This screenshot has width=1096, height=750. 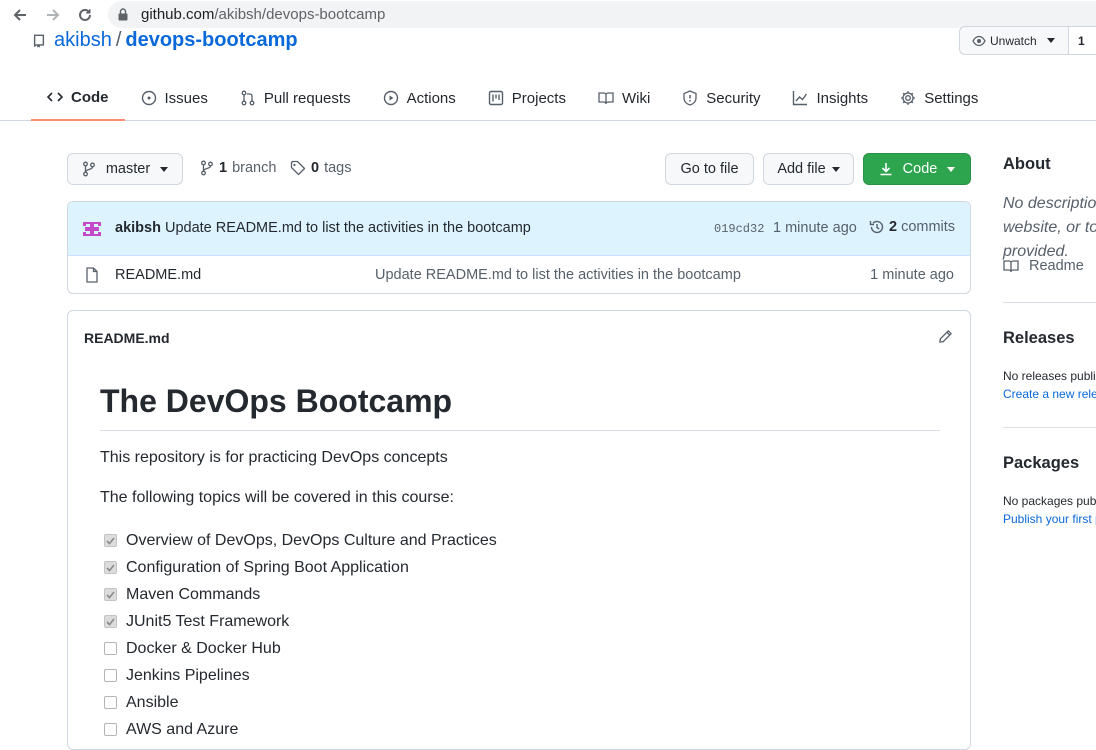 I want to click on history-icon, so click(x=877, y=227).